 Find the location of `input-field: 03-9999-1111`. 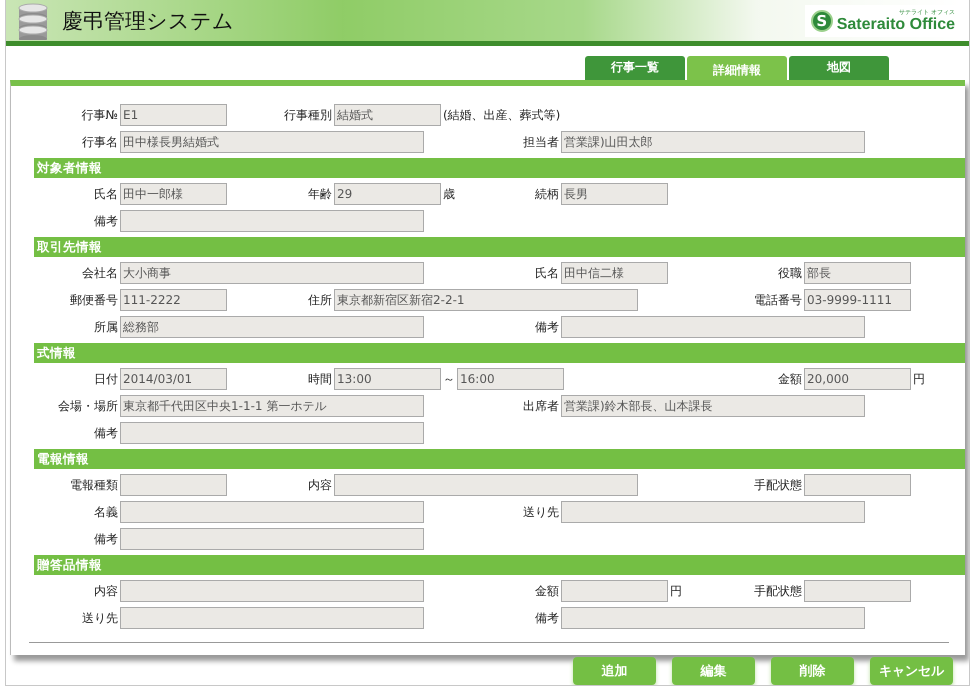

input-field: 03-9999-1111 is located at coordinates (857, 300).